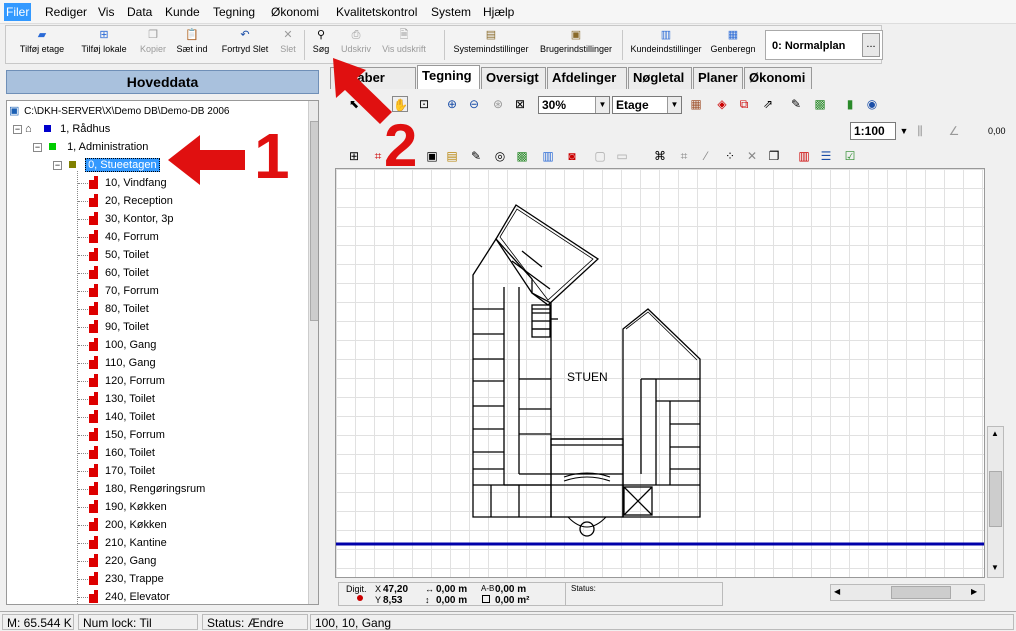 The width and height of the screenshot is (1016, 631). What do you see at coordinates (401, 145) in the screenshot?
I see `annotation-2: 2` at bounding box center [401, 145].